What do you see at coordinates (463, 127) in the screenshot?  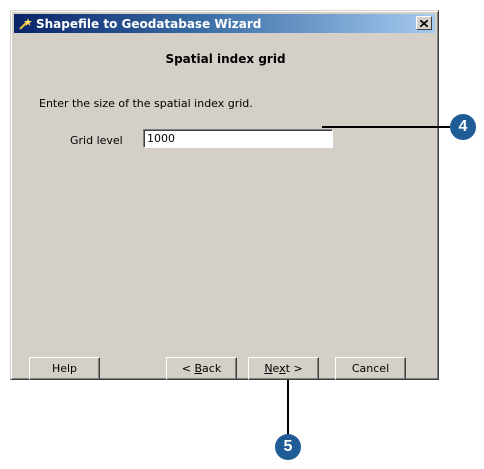 I see `callout-step-4: 4` at bounding box center [463, 127].